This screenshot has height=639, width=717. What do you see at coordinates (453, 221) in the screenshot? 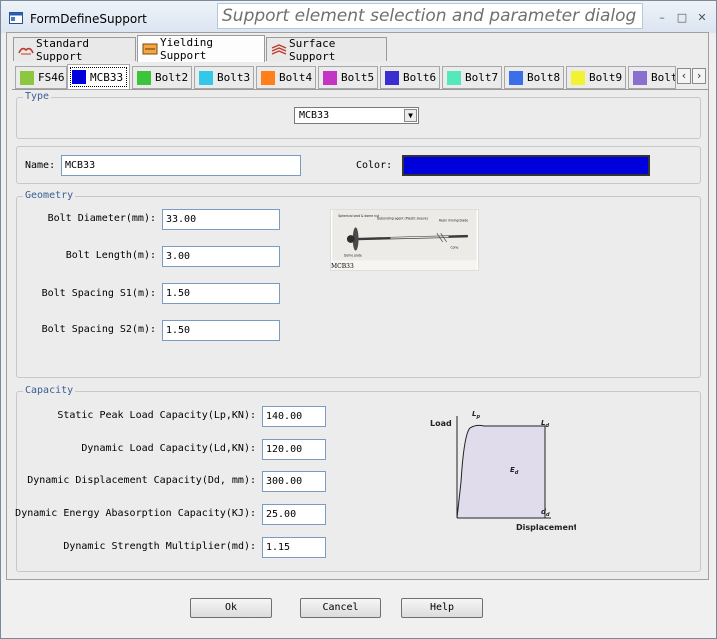
I see `resin-blade-label: Resin mixing blade` at bounding box center [453, 221].